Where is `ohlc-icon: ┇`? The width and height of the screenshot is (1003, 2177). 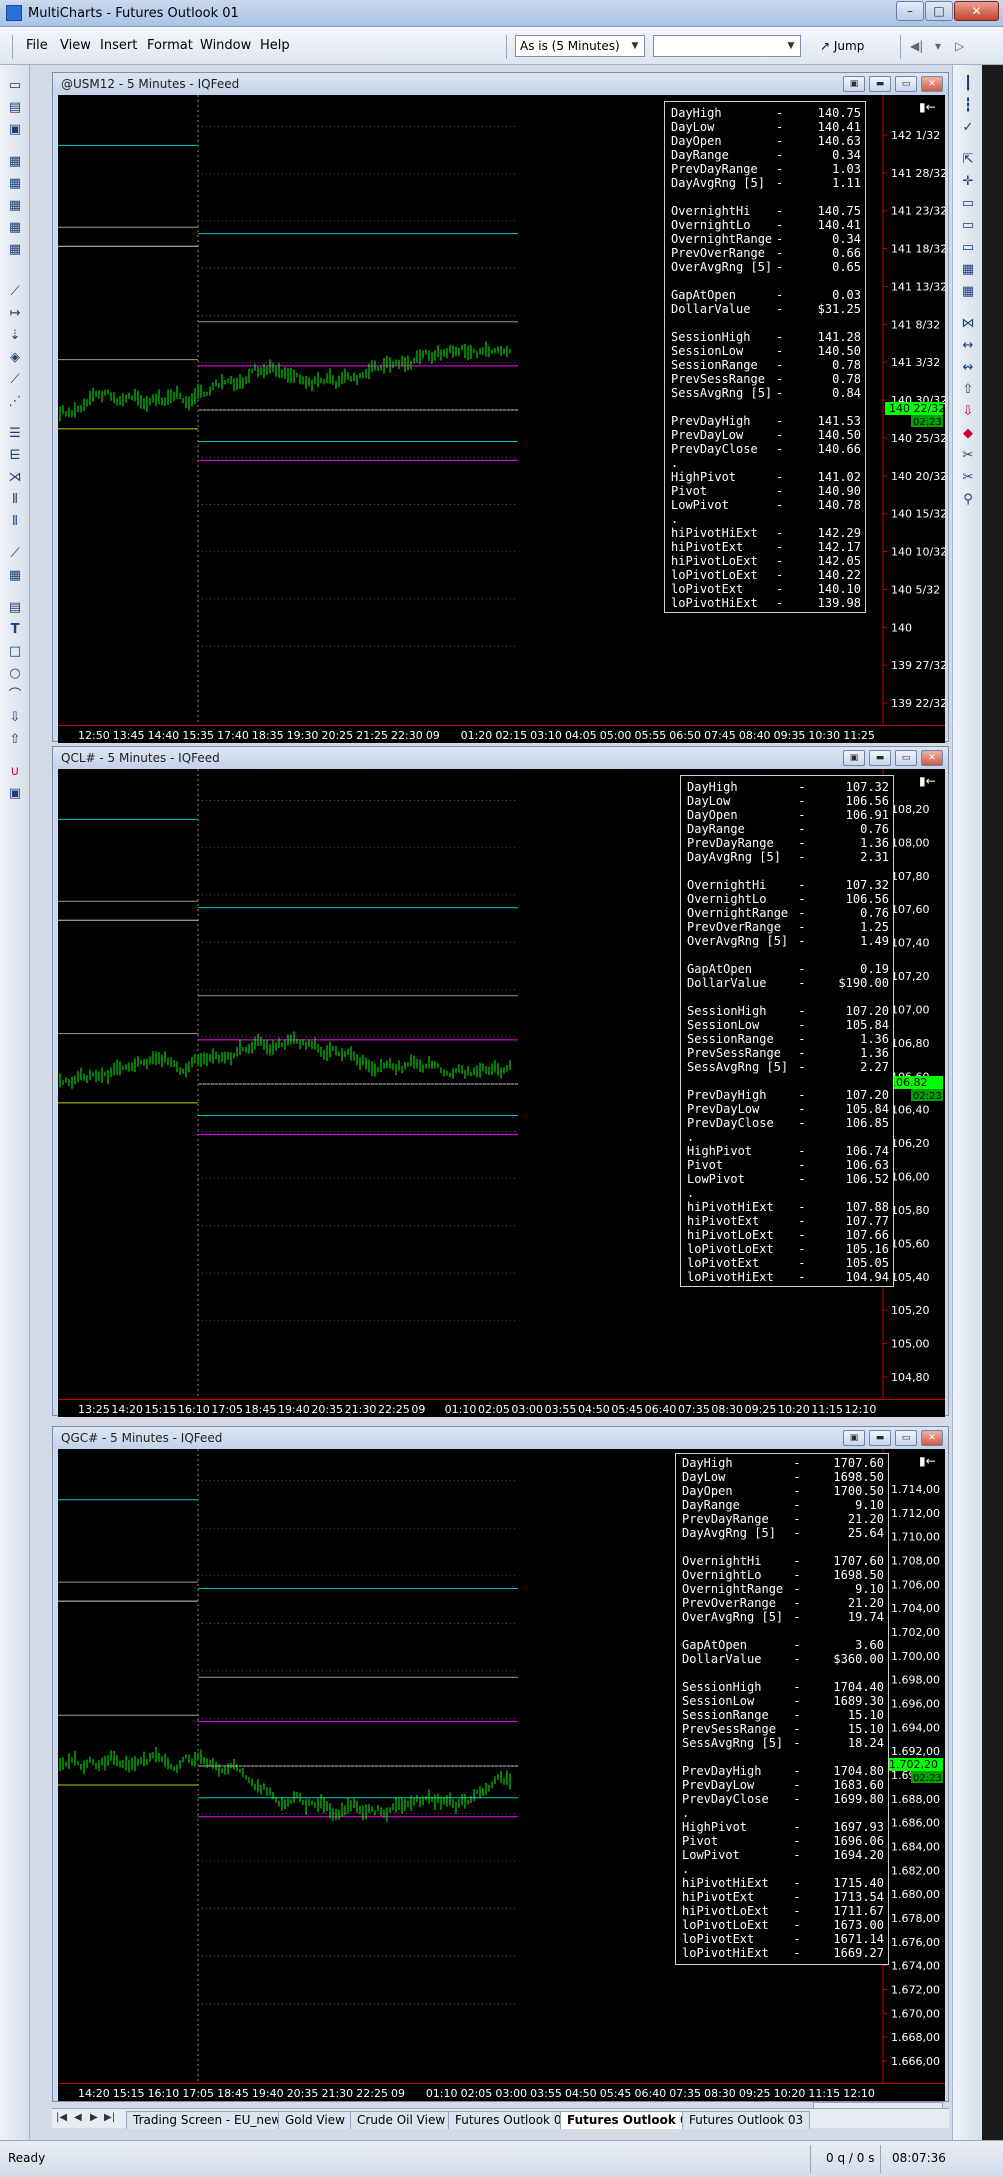
ohlc-icon: ┇ is located at coordinates (968, 106).